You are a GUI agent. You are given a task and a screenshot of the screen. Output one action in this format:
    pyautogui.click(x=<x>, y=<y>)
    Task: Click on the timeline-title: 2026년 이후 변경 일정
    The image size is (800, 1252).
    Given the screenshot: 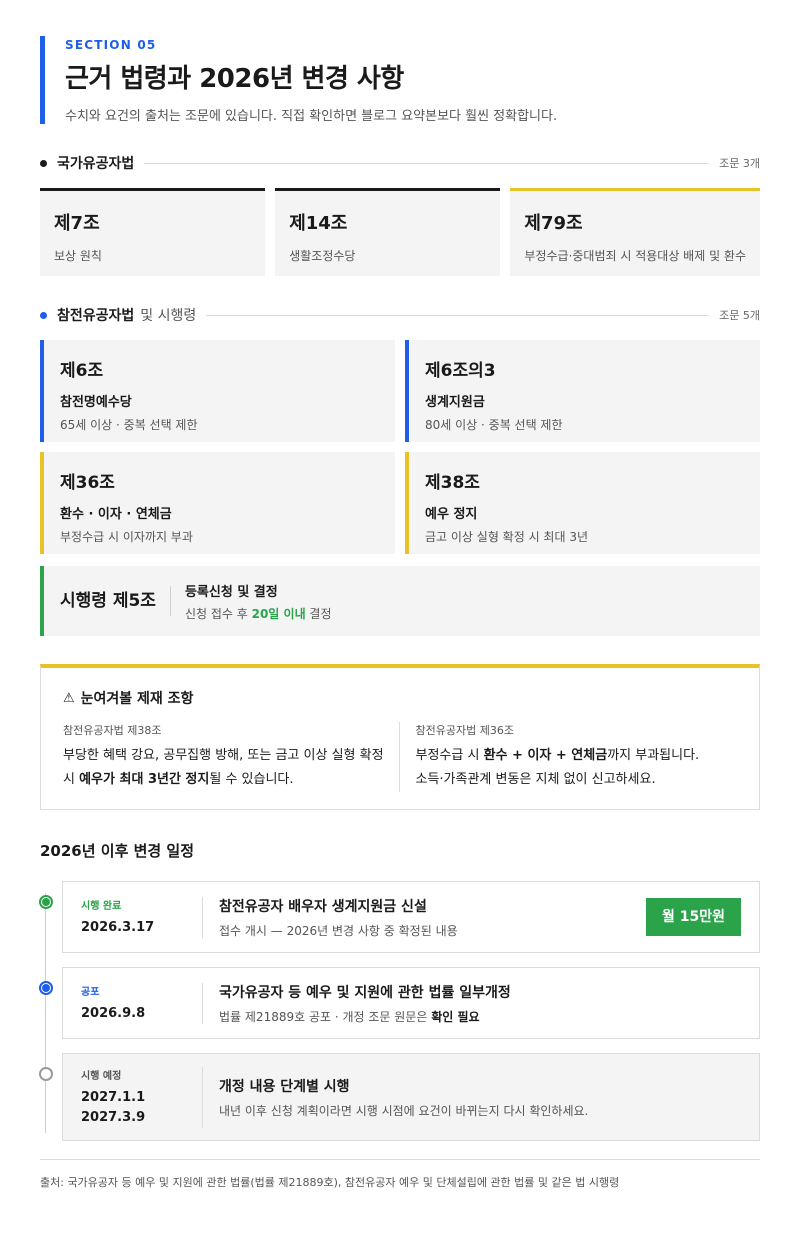 What is the action you would take?
    pyautogui.click(x=117, y=851)
    